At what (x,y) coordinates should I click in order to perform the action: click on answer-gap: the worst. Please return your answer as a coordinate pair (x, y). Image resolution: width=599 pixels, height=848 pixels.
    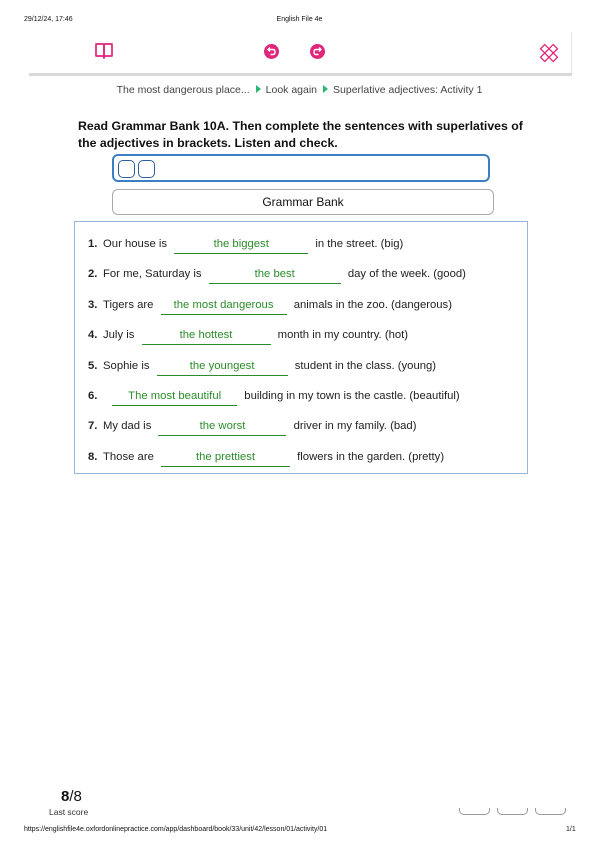
    Looking at the image, I should click on (222, 426).